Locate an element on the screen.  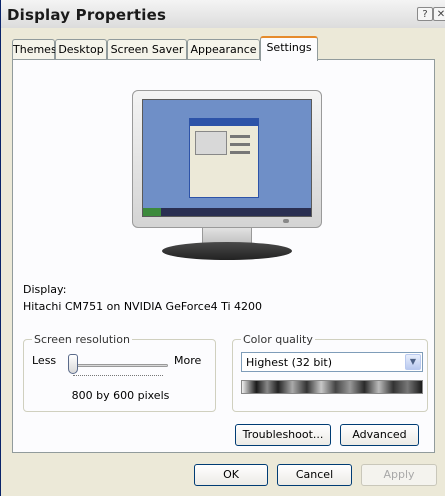
color-quality-select: Highest (32 bit) ▼ is located at coordinates (332, 362).